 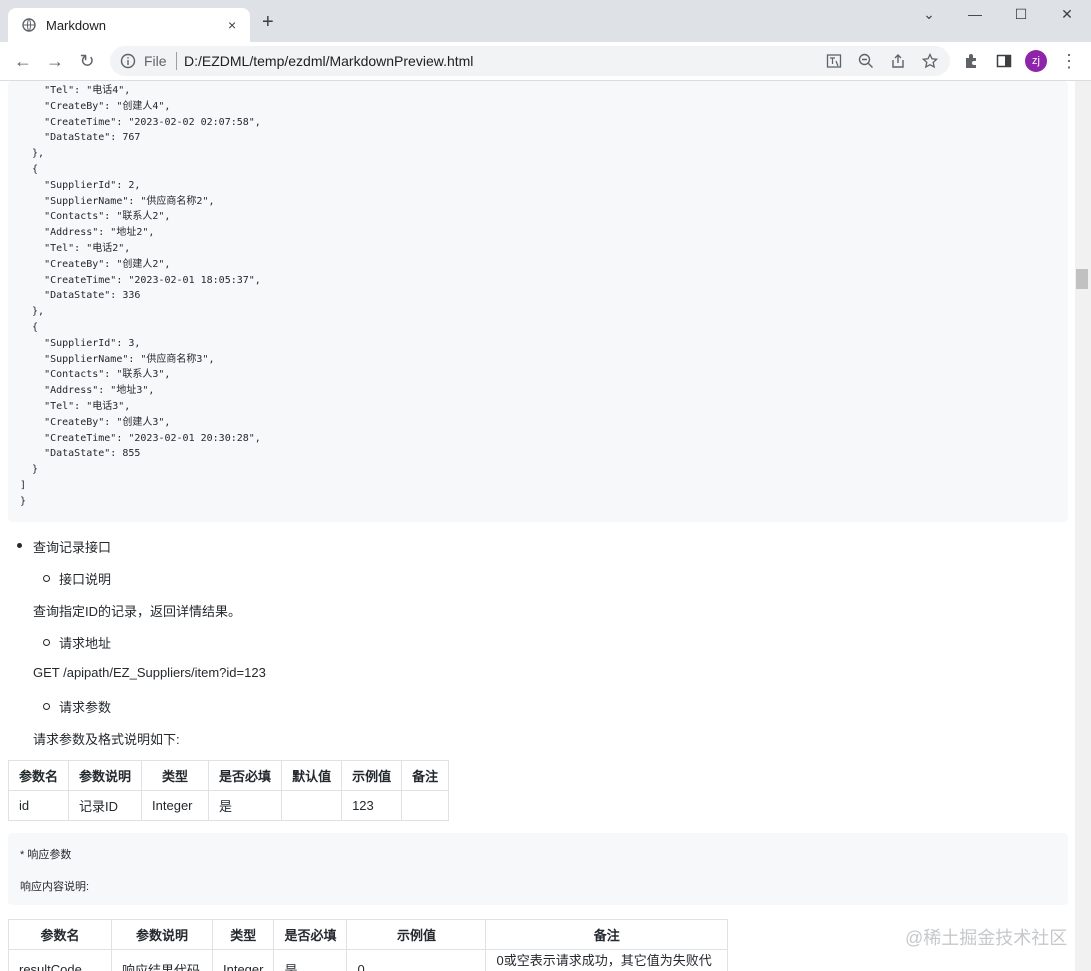 I want to click on code-line: "DataState": 767, so click(x=80, y=138).